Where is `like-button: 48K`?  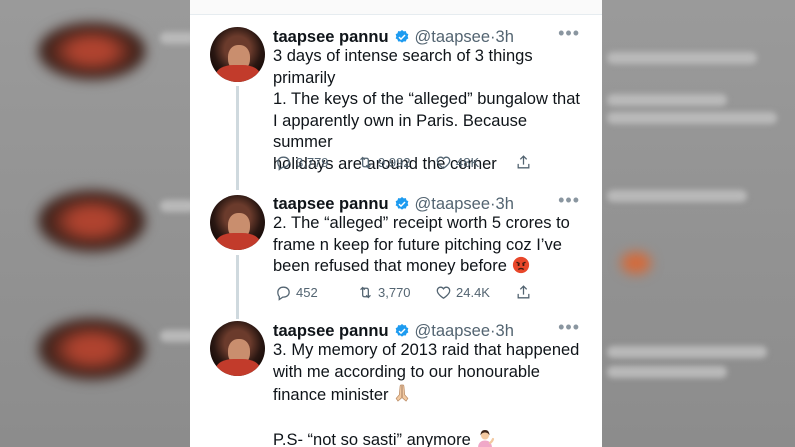
like-button: 48K is located at coordinates (475, 162).